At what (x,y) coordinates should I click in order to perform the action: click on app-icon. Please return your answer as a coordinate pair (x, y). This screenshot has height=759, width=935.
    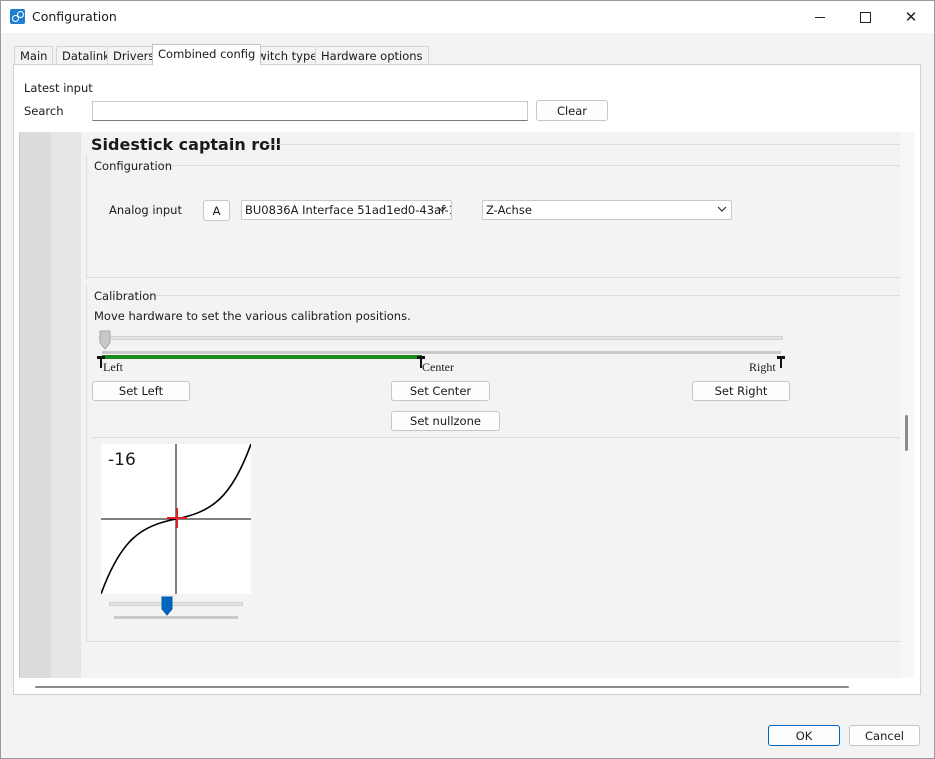
    Looking at the image, I should click on (17, 16).